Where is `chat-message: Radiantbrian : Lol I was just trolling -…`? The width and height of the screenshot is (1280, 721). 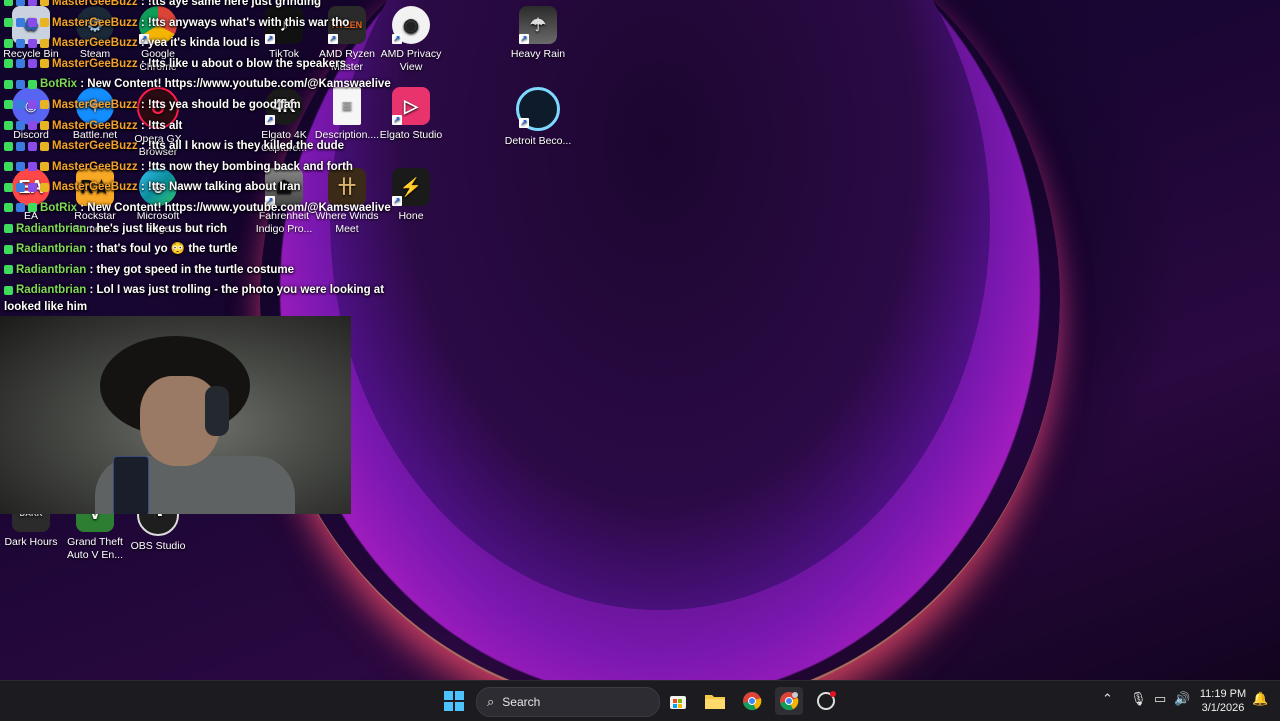 chat-message: Radiantbrian : Lol I was just trolling -… is located at coordinates (207, 298).